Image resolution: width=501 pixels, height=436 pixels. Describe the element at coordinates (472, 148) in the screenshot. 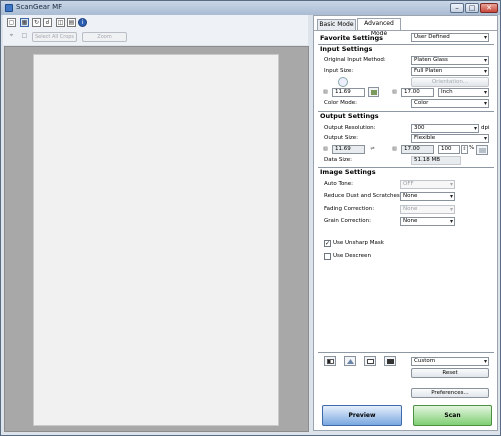

I see `percent-label: %` at that location.